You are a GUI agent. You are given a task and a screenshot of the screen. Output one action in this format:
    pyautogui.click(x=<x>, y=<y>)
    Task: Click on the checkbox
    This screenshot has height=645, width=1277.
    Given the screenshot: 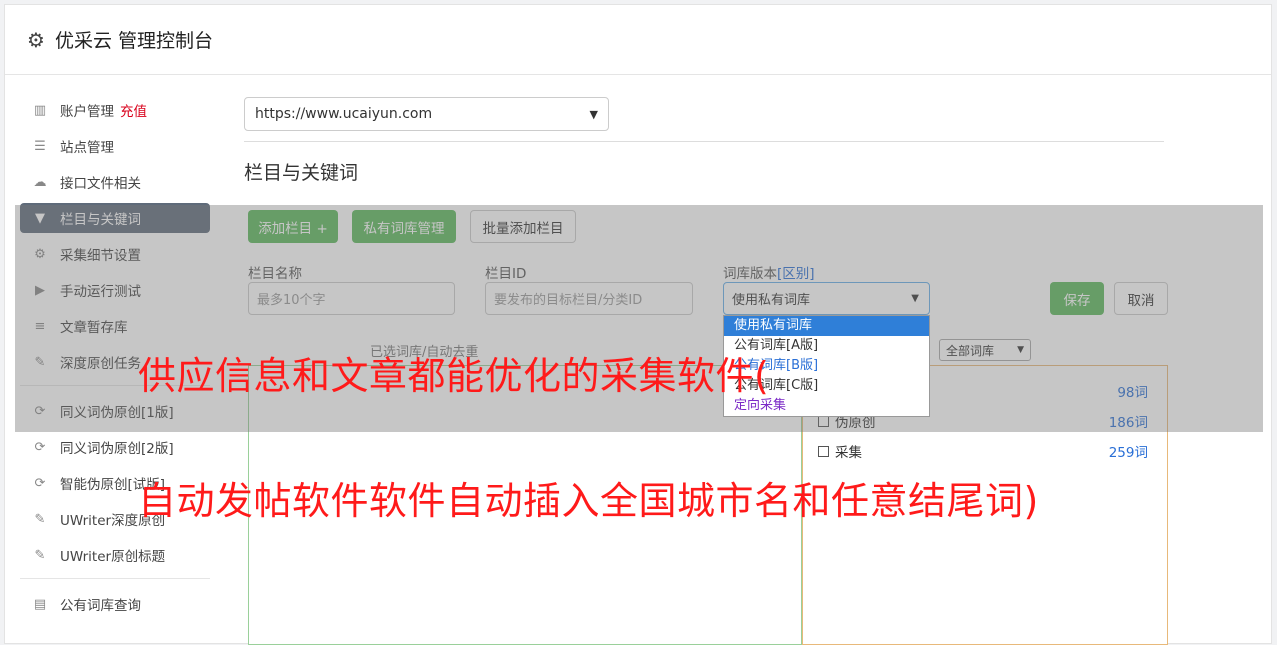 What is the action you would take?
    pyautogui.click(x=823, y=451)
    